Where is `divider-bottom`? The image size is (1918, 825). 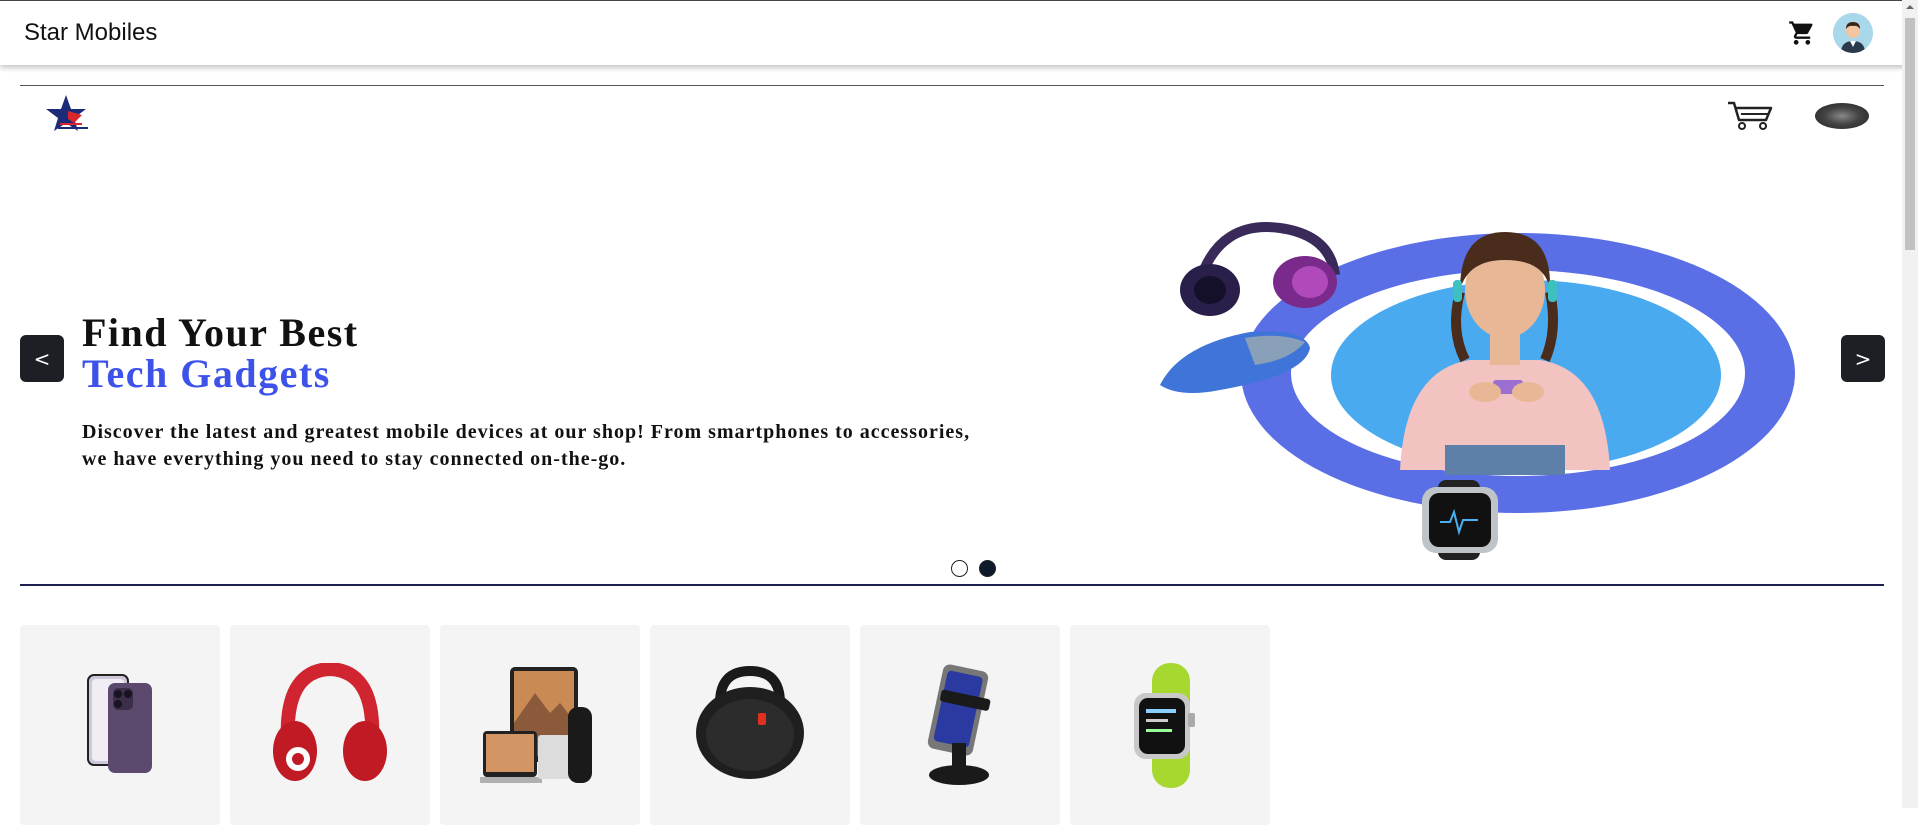 divider-bottom is located at coordinates (952, 585).